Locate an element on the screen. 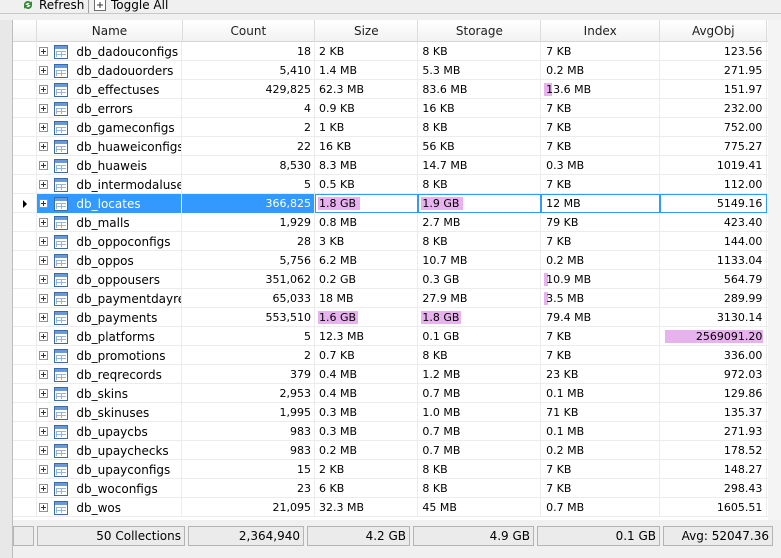 This screenshot has width=781, height=558. cell-name: db_huaweis is located at coordinates (110, 165).